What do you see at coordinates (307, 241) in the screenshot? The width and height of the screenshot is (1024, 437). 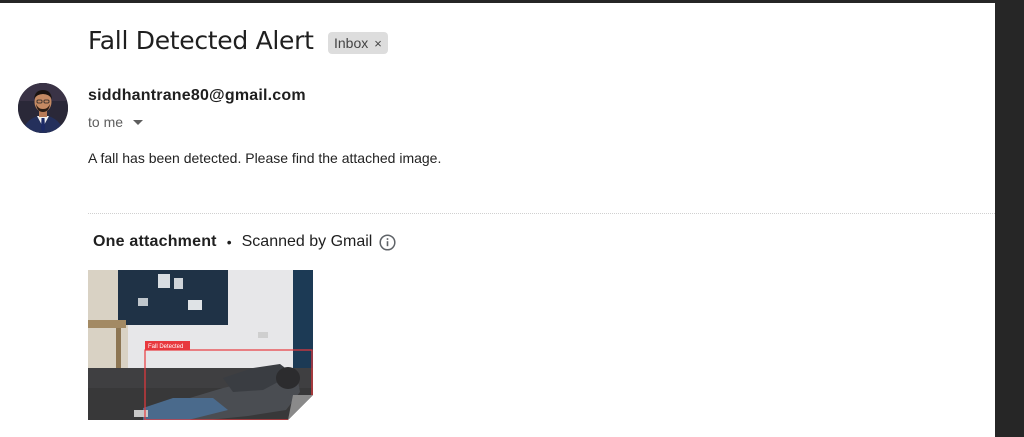 I see `scan-status: Scanned by Gmail` at bounding box center [307, 241].